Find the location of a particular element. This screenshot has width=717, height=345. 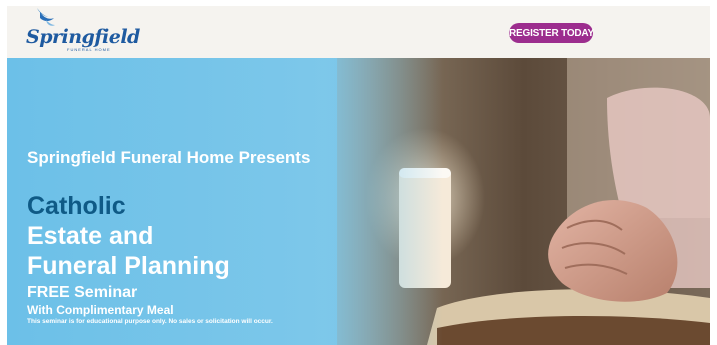

header-bar: Springfield FUNERAL HOME REGISTER TODAY is located at coordinates (358, 32).